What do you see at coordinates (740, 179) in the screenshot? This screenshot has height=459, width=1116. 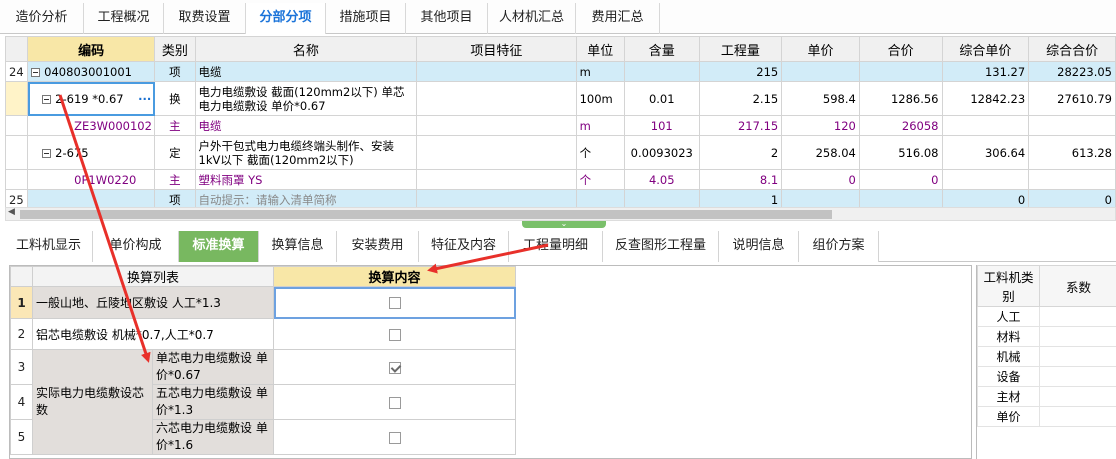 I see `cell-qty: 8.1` at bounding box center [740, 179].